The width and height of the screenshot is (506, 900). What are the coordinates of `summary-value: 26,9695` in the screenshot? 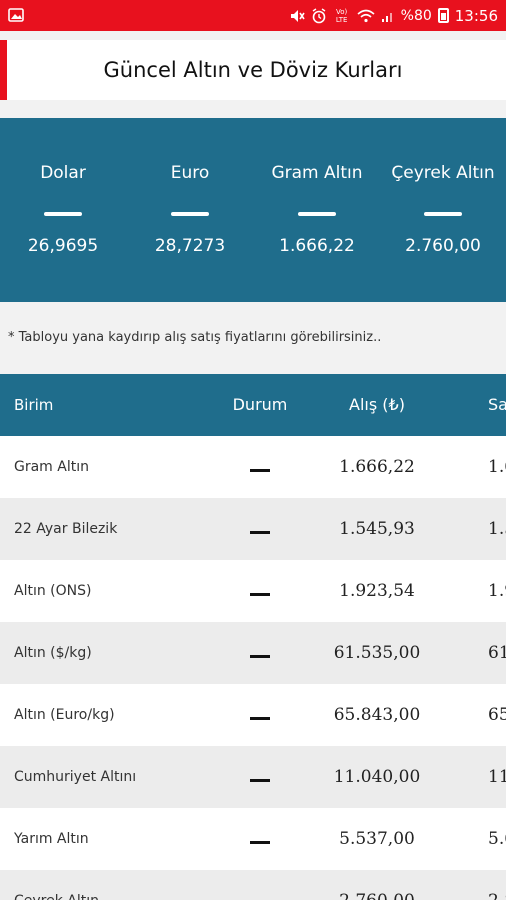 It's located at (63, 246).